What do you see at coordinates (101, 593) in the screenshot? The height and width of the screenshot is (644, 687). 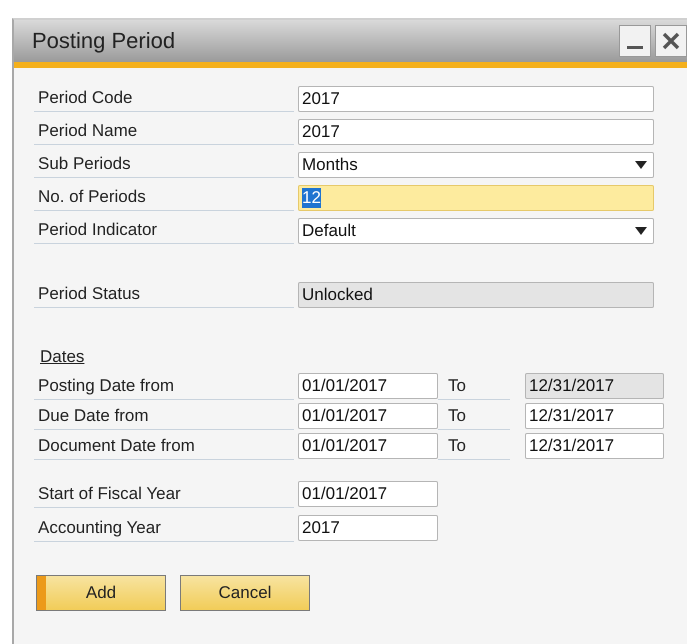 I see `add-button: Add` at bounding box center [101, 593].